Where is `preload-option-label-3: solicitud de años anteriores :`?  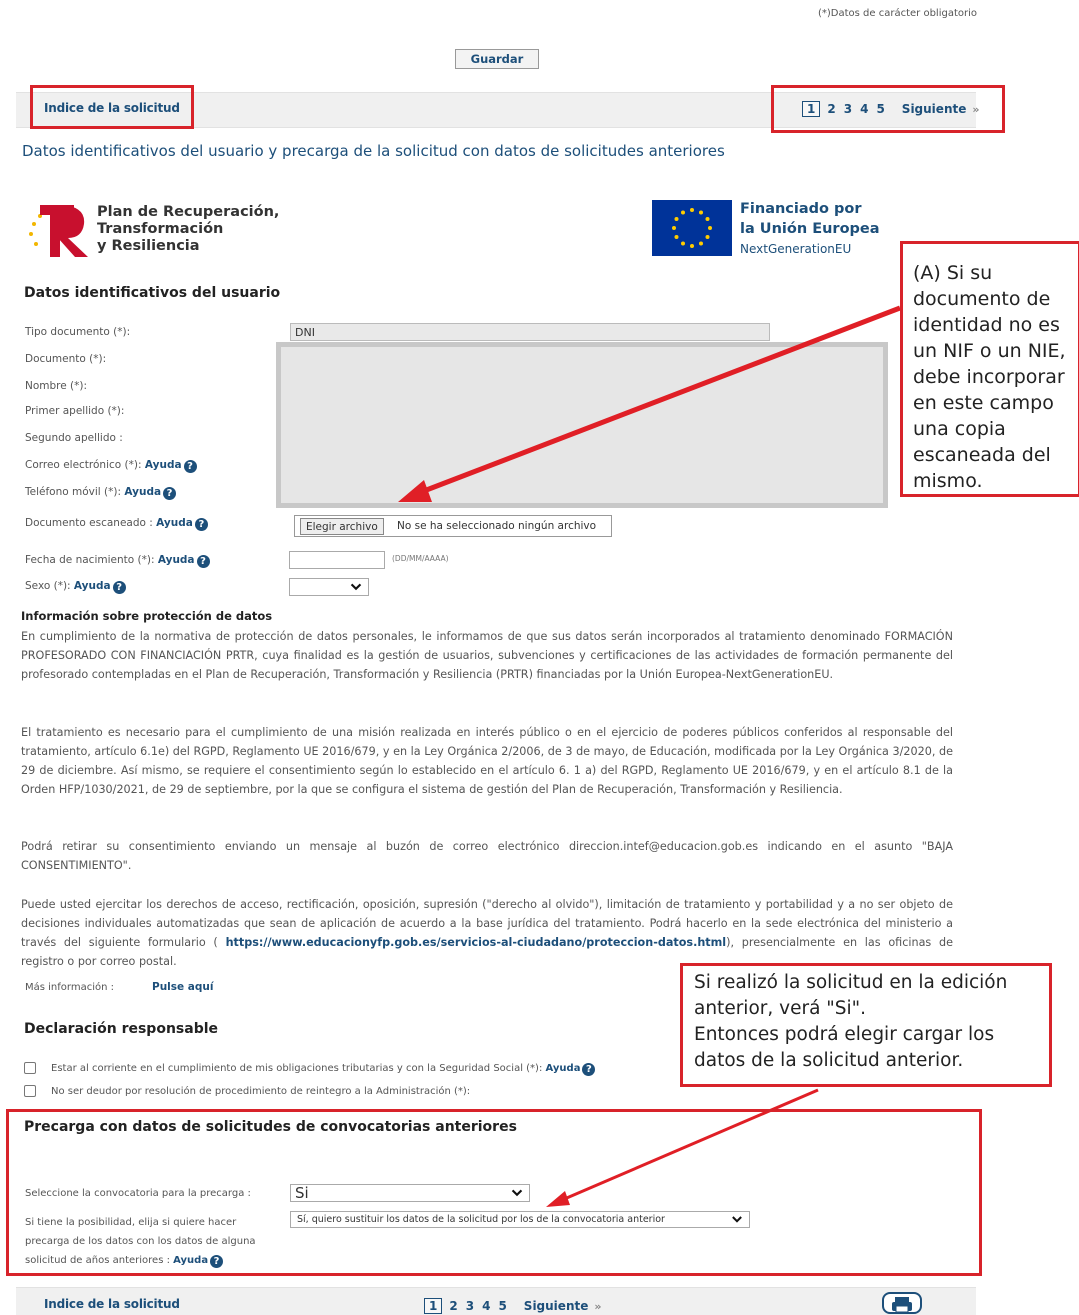
preload-option-label-3: solicitud de años anteriores : is located at coordinates (97, 1260).